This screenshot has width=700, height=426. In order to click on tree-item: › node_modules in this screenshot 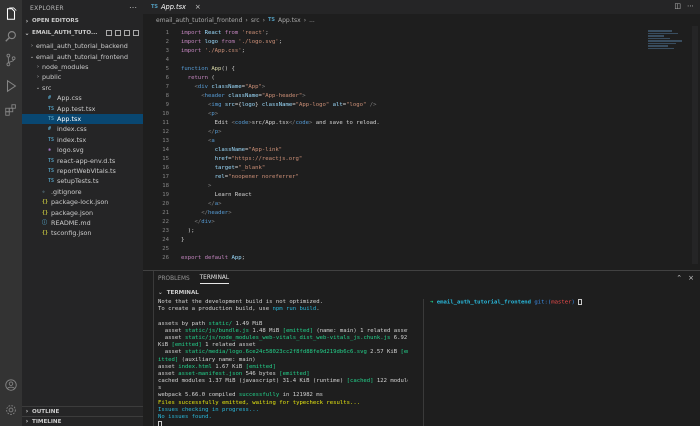, I will do `click(82, 67)`.